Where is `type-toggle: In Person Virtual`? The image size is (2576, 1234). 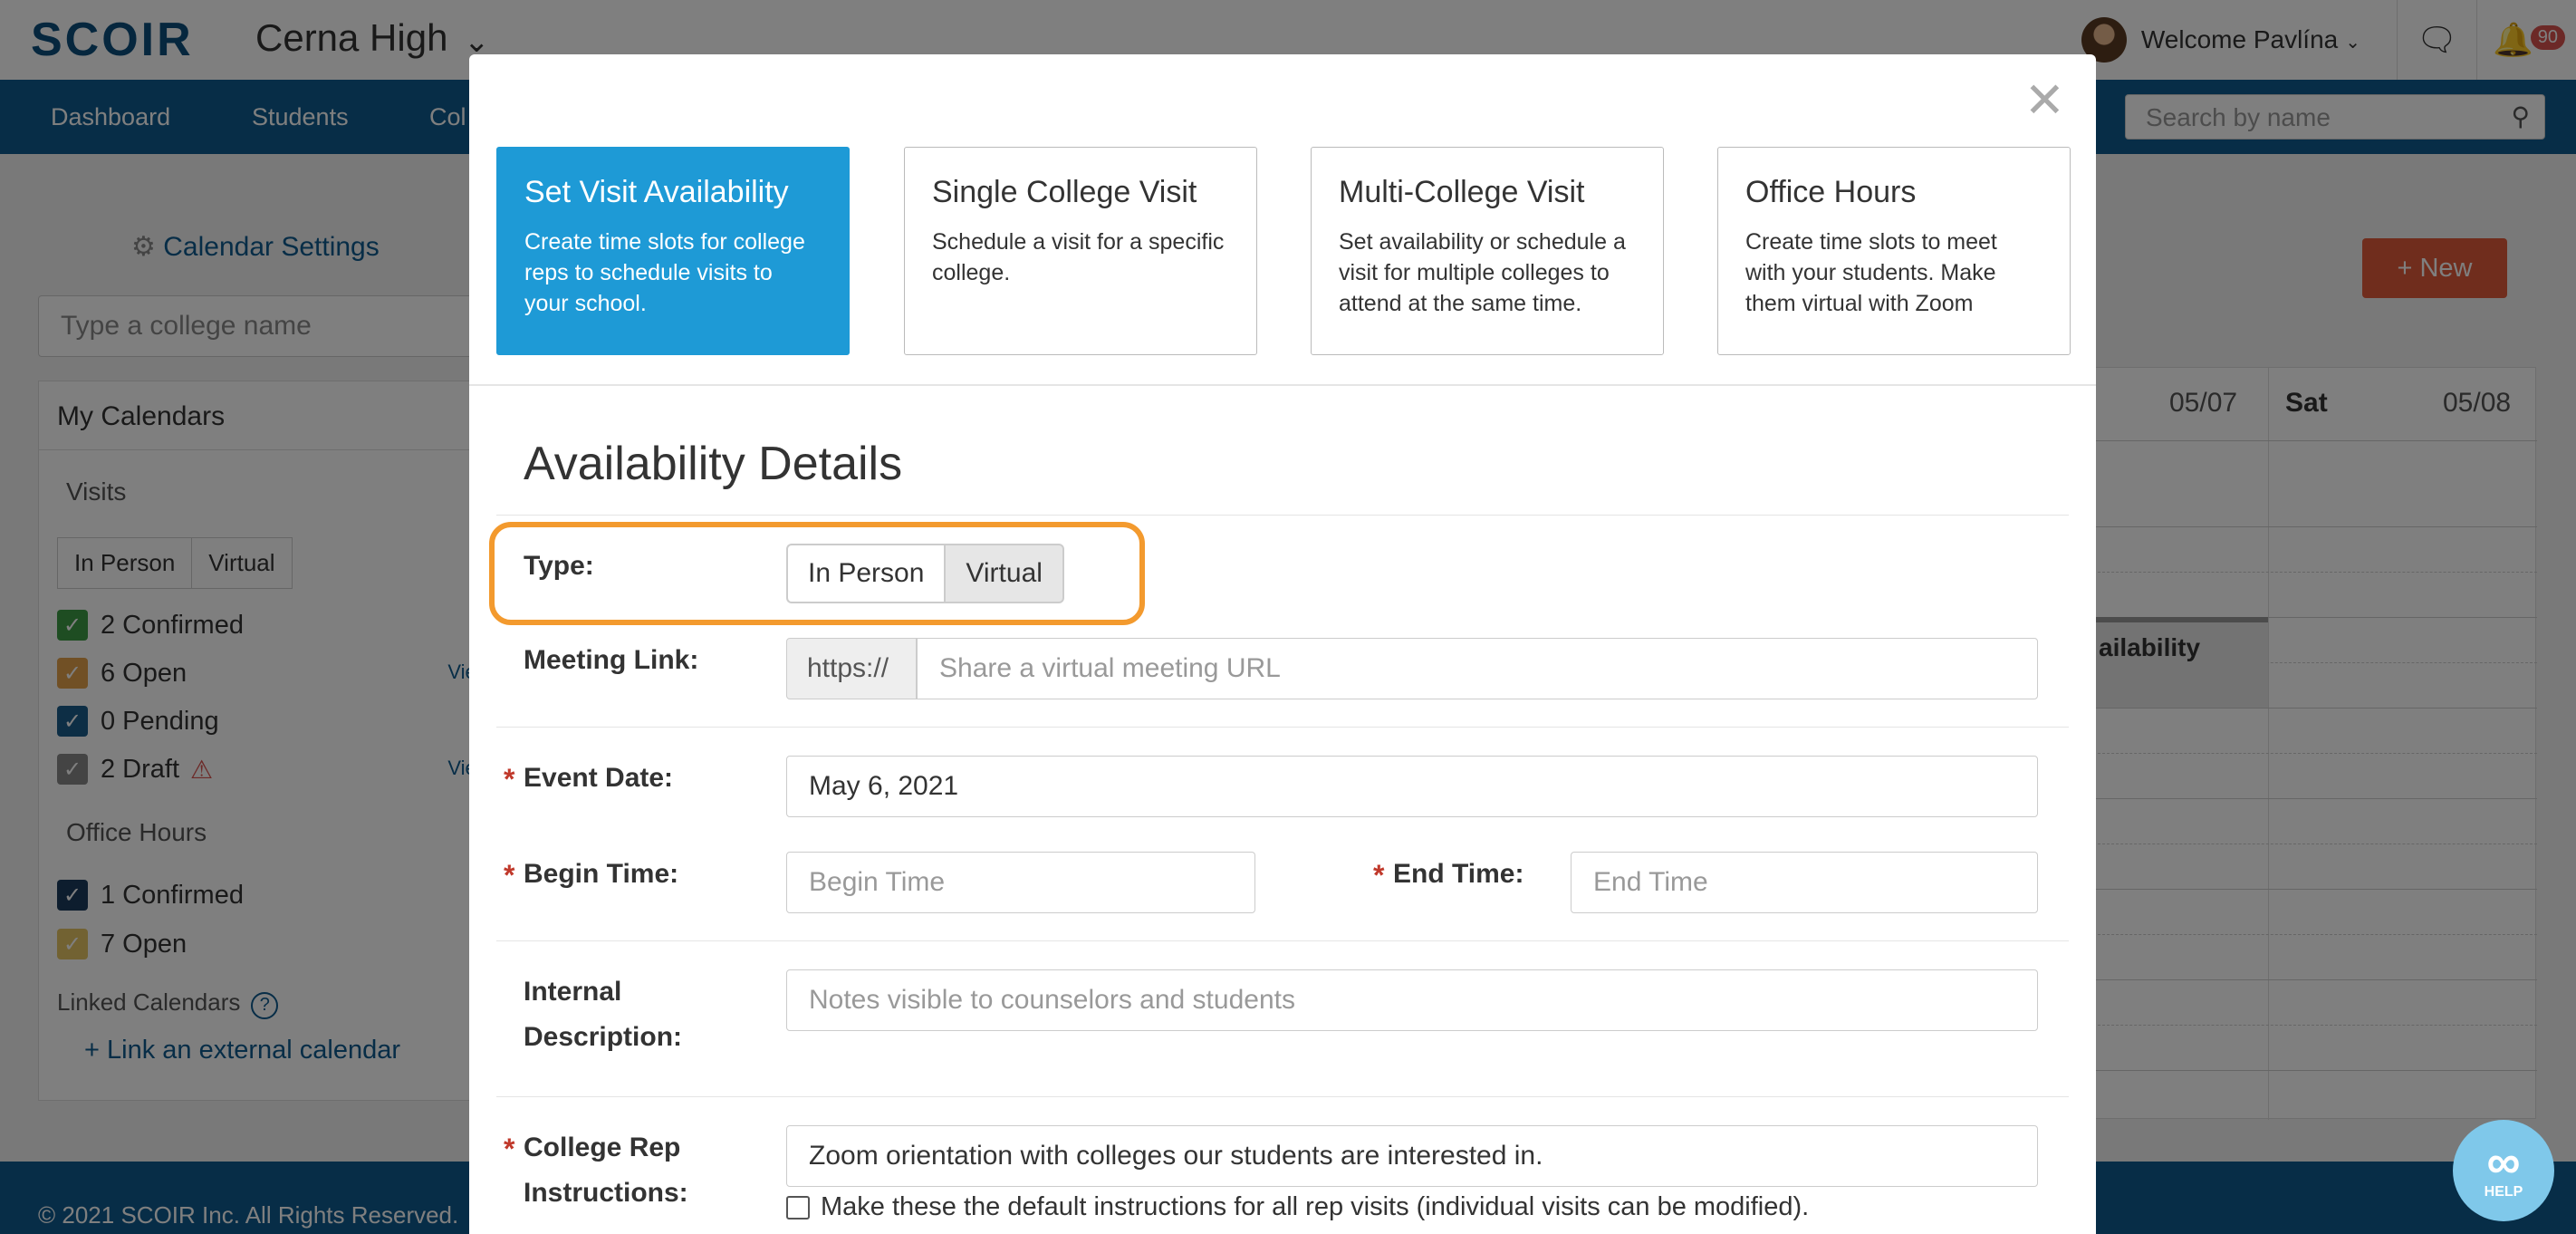
type-toggle: In Person Virtual is located at coordinates (925, 574).